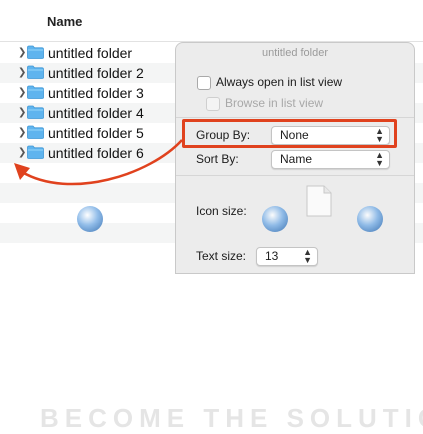 Image resolution: width=423 pixels, height=434 pixels. Describe the element at coordinates (96, 153) in the screenshot. I see `folder-name: untitled folder 6` at that location.